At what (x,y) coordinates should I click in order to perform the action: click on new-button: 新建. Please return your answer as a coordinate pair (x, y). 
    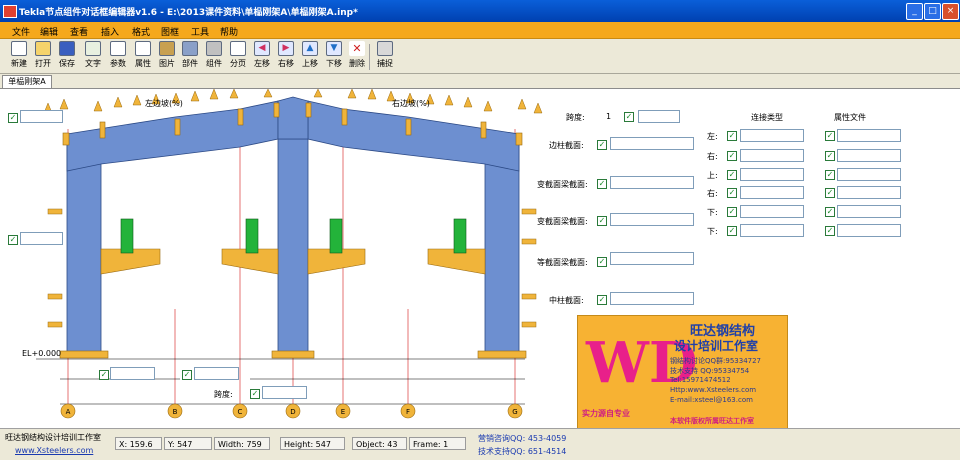
    Looking at the image, I should click on (19, 56).